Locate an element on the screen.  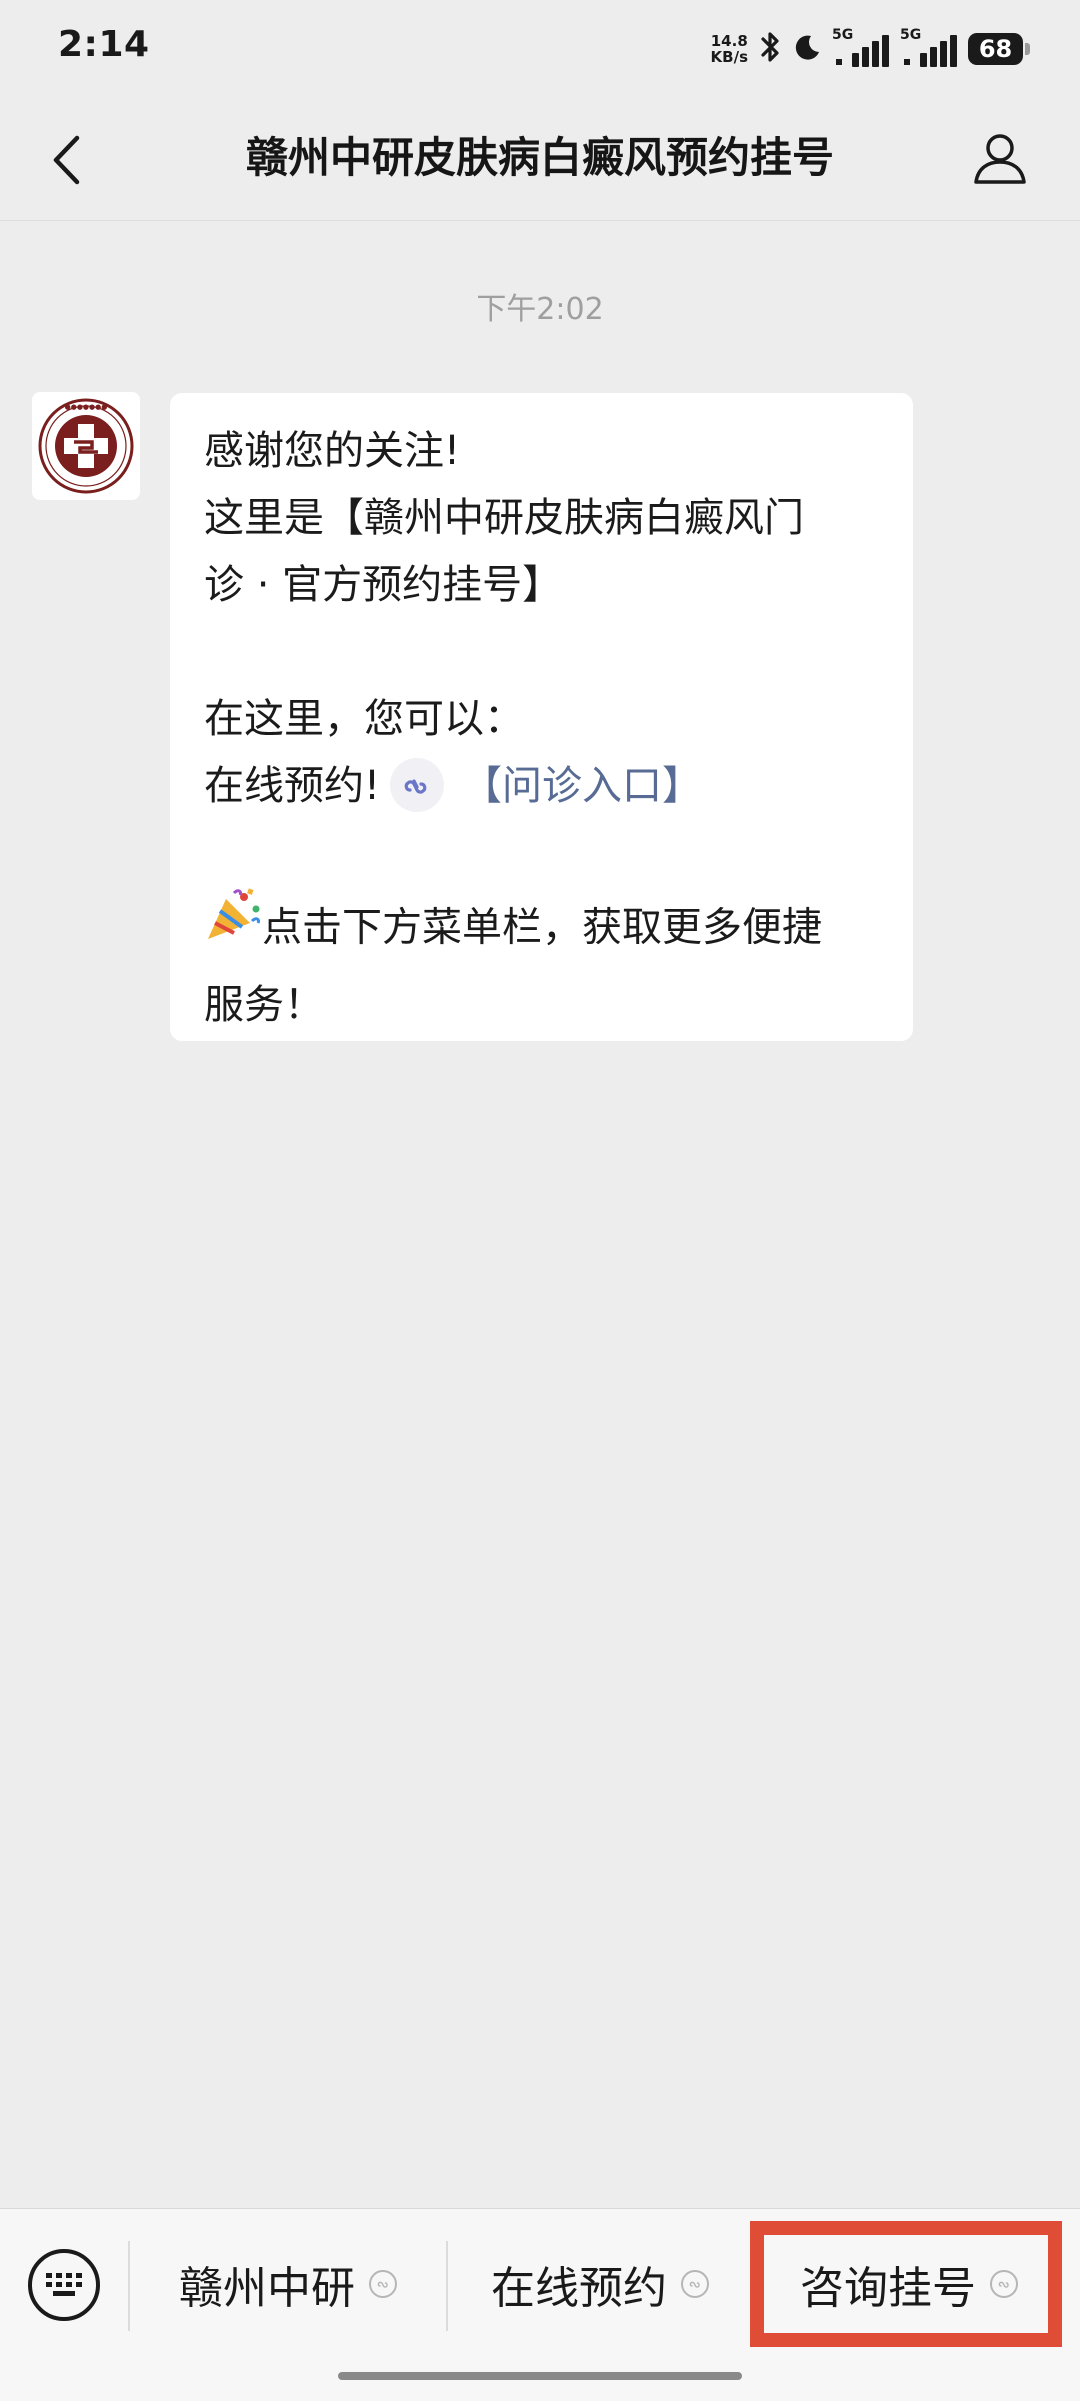
home-indicator is located at coordinates (540, 2376).